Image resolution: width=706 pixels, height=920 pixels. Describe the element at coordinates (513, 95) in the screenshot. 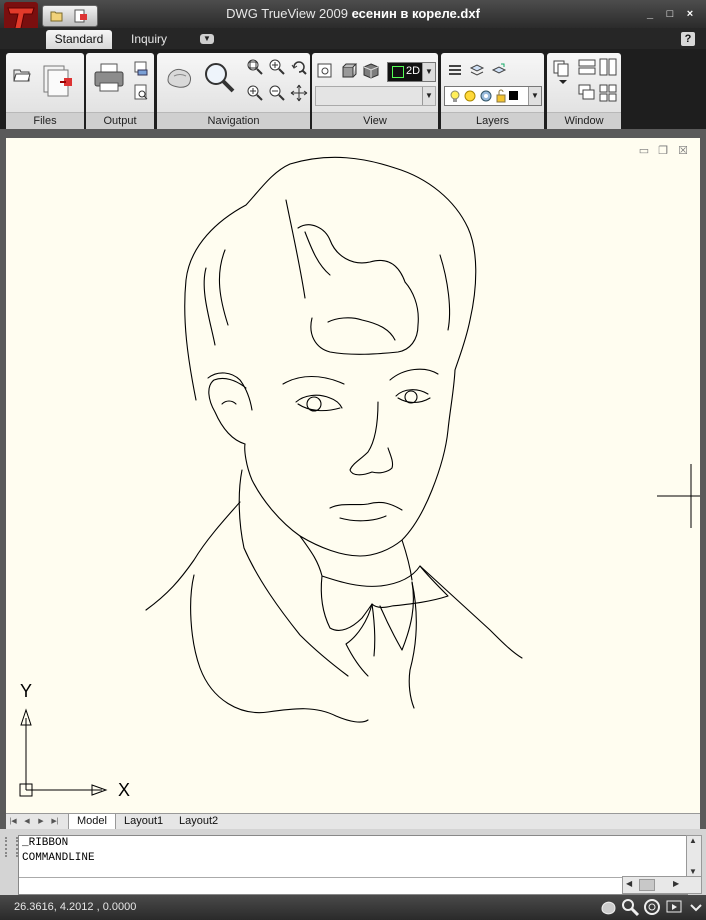

I see `color-swatch-icon` at that location.